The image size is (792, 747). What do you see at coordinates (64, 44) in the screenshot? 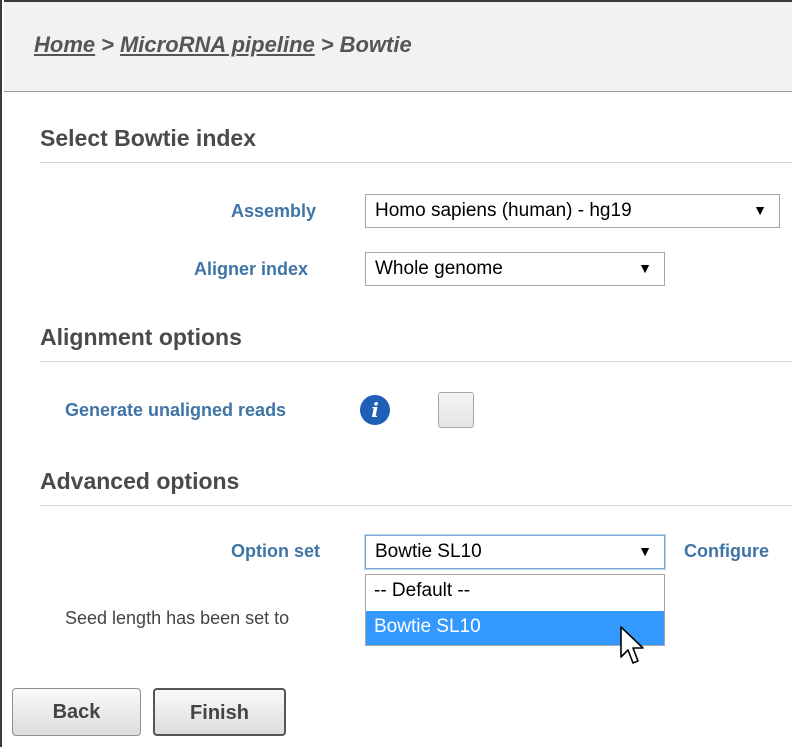
I see `breadcrumb-home-link: Home` at bounding box center [64, 44].